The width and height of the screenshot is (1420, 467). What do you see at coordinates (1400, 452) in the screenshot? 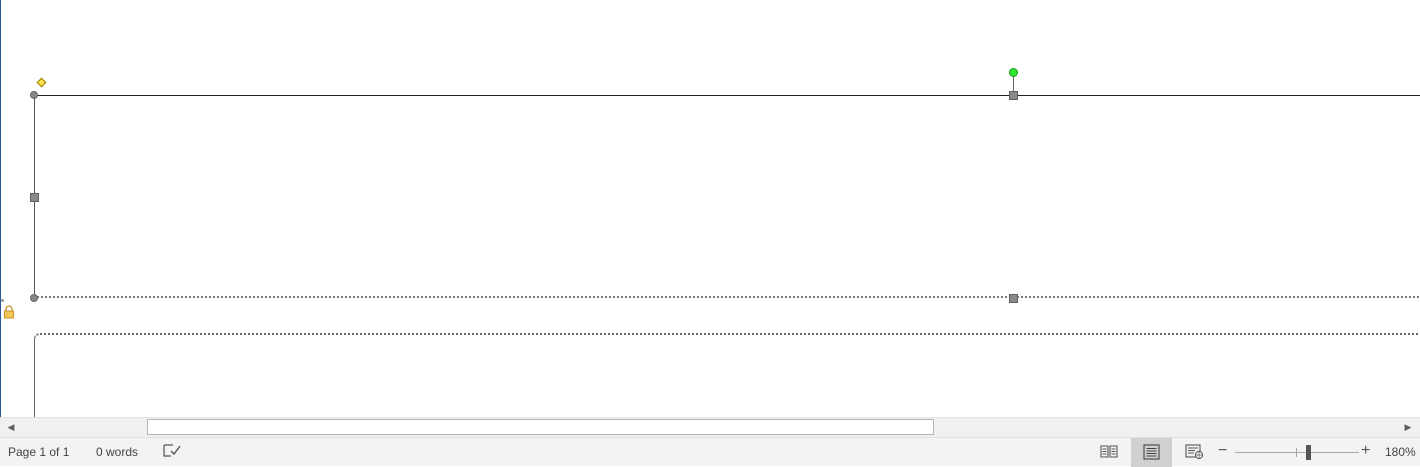
I see `zoom-level: 180%` at bounding box center [1400, 452].